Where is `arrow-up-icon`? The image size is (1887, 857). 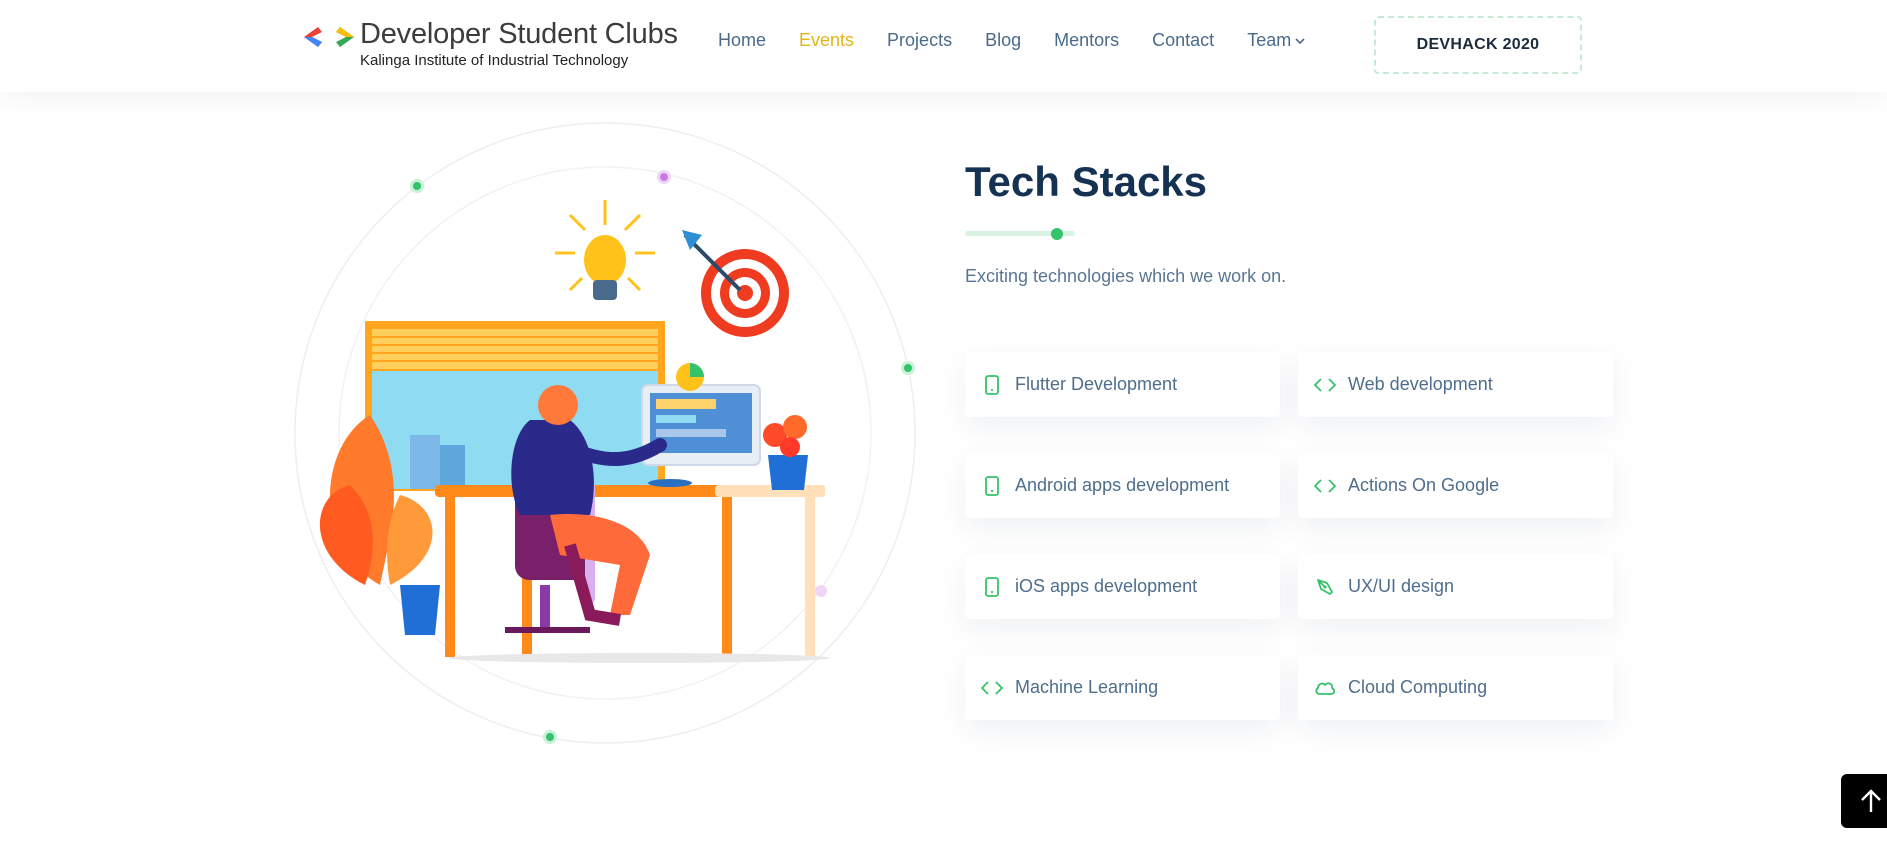 arrow-up-icon is located at coordinates (1871, 800).